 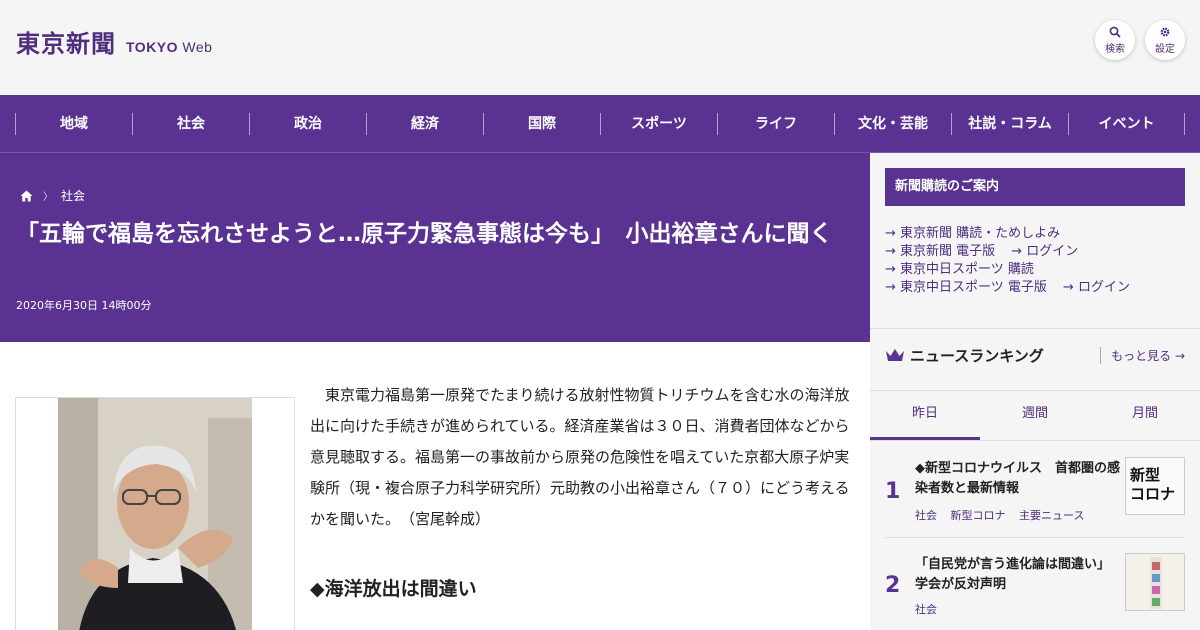 What do you see at coordinates (1017, 575) in the screenshot?
I see `rank-headline: 「自民党が言う進化論は間違い」 学会が反対声明` at bounding box center [1017, 575].